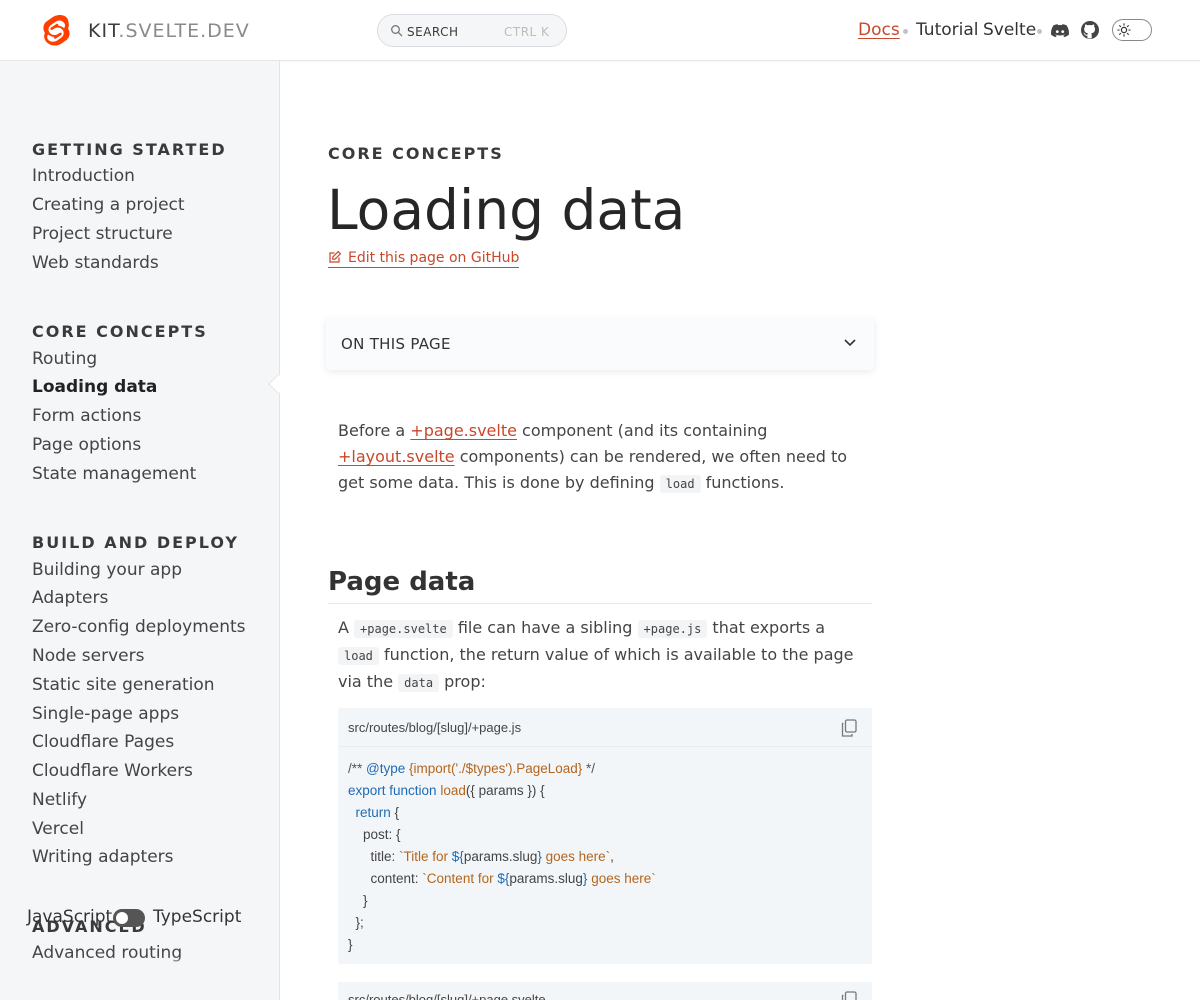  I want to click on inline-code: +page.svelte, so click(403, 629).